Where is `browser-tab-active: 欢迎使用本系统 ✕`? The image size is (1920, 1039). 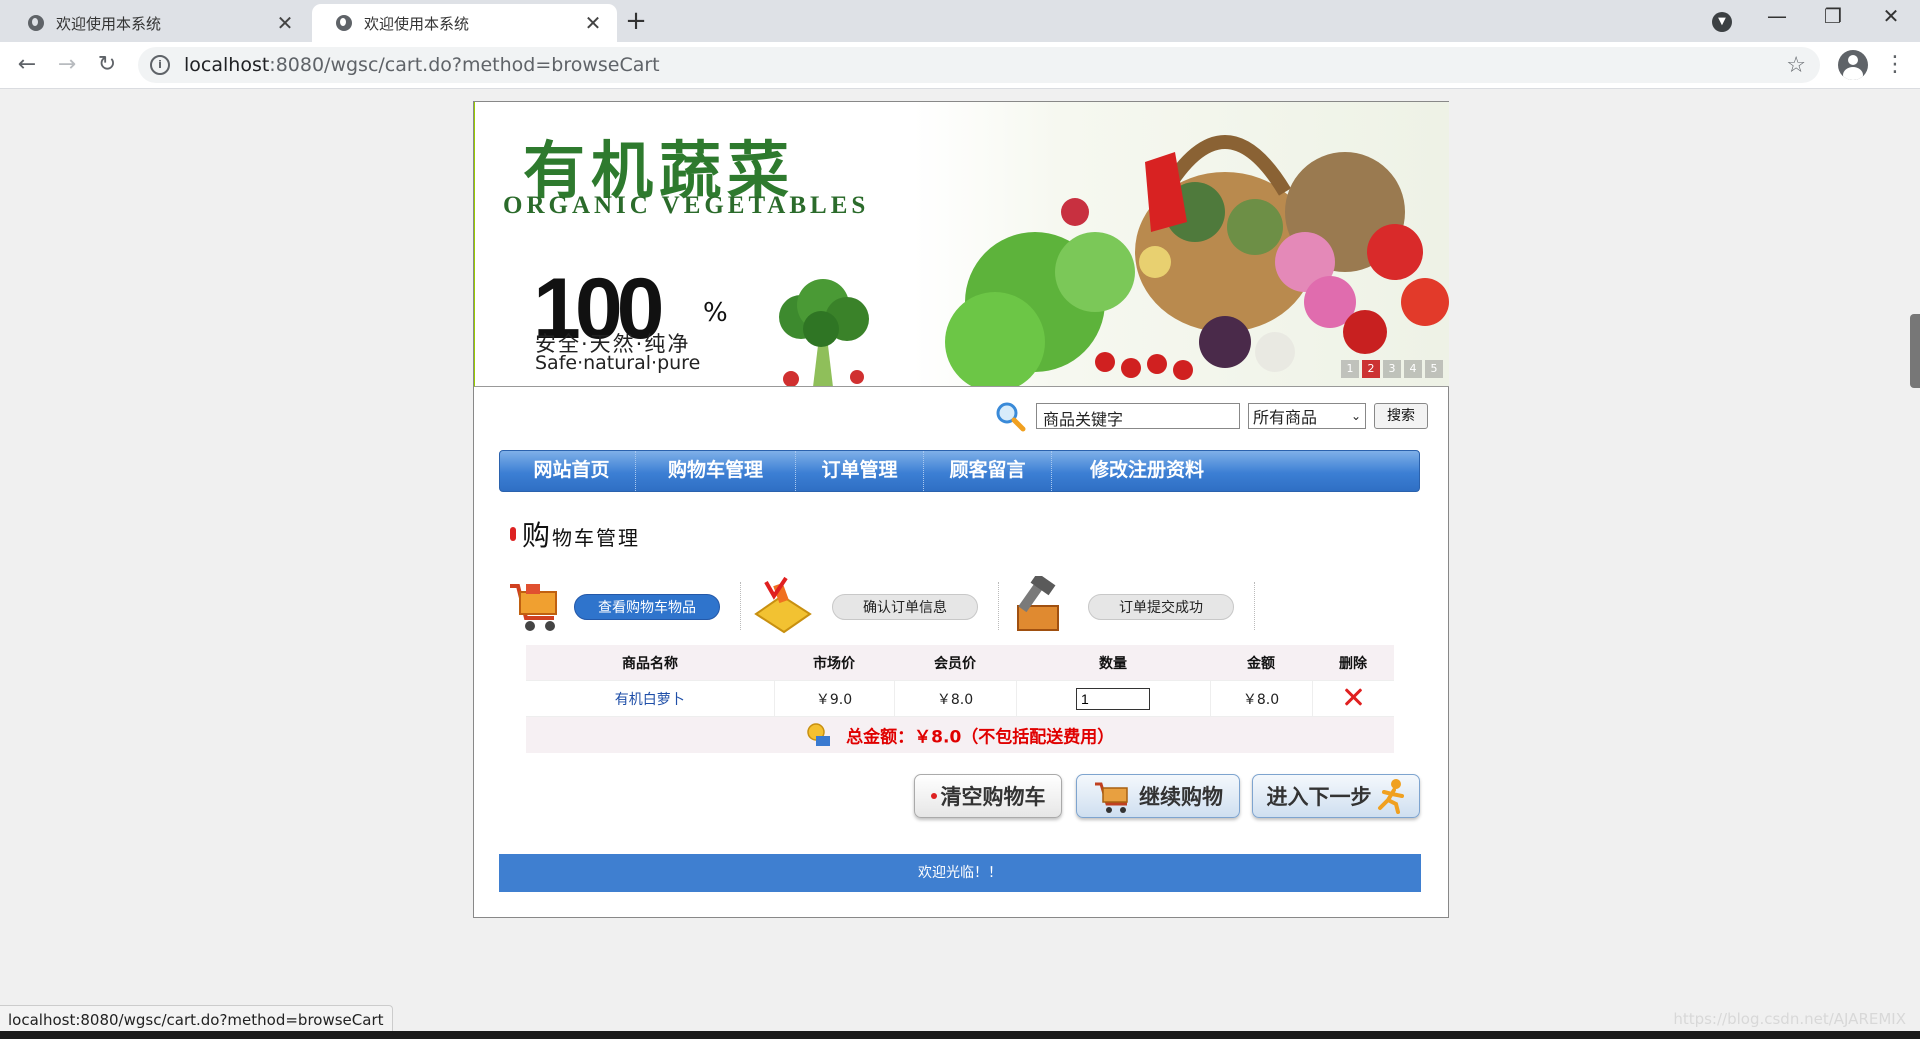 browser-tab-active: 欢迎使用本系统 ✕ is located at coordinates (464, 23).